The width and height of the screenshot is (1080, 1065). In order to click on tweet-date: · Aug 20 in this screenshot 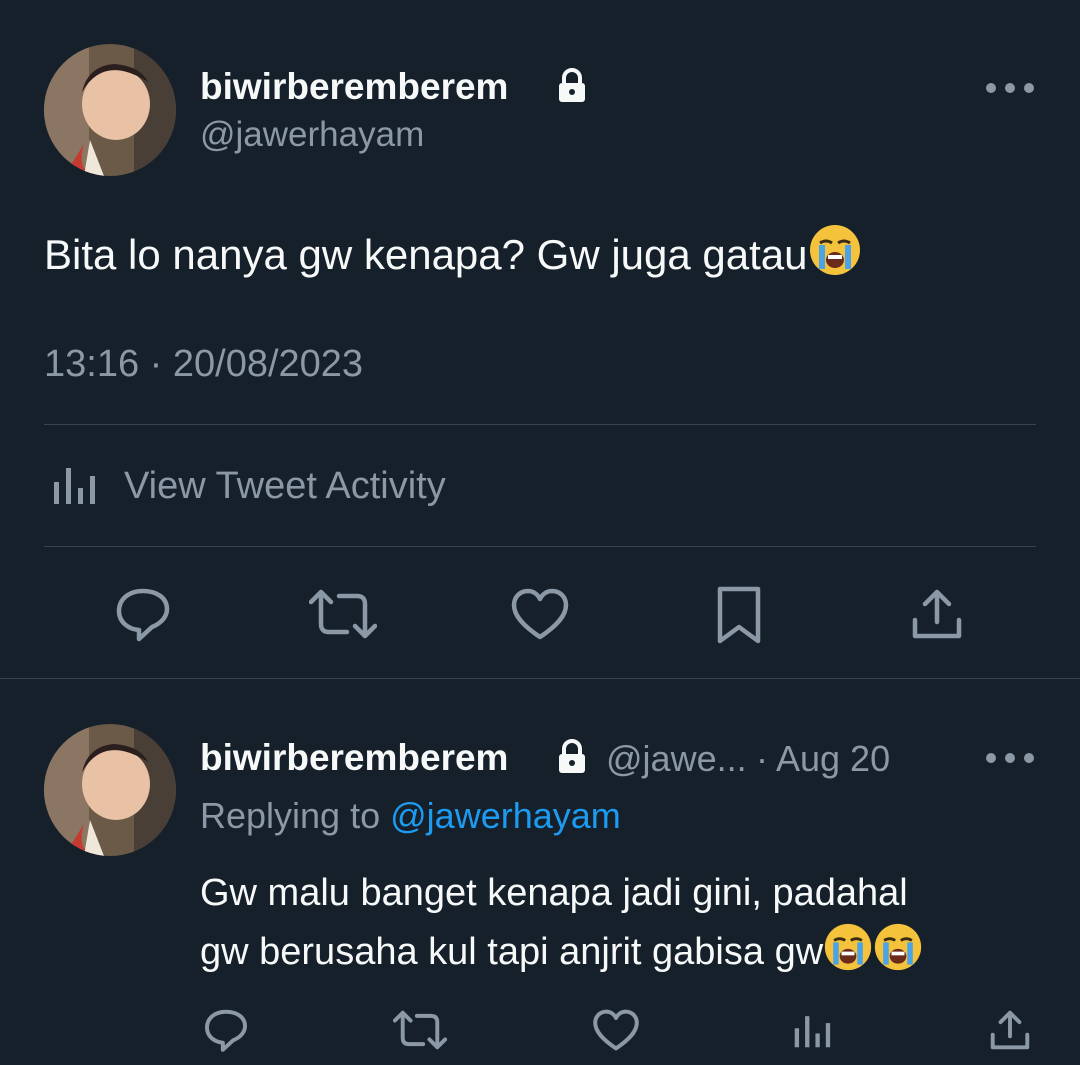, I will do `click(823, 759)`.